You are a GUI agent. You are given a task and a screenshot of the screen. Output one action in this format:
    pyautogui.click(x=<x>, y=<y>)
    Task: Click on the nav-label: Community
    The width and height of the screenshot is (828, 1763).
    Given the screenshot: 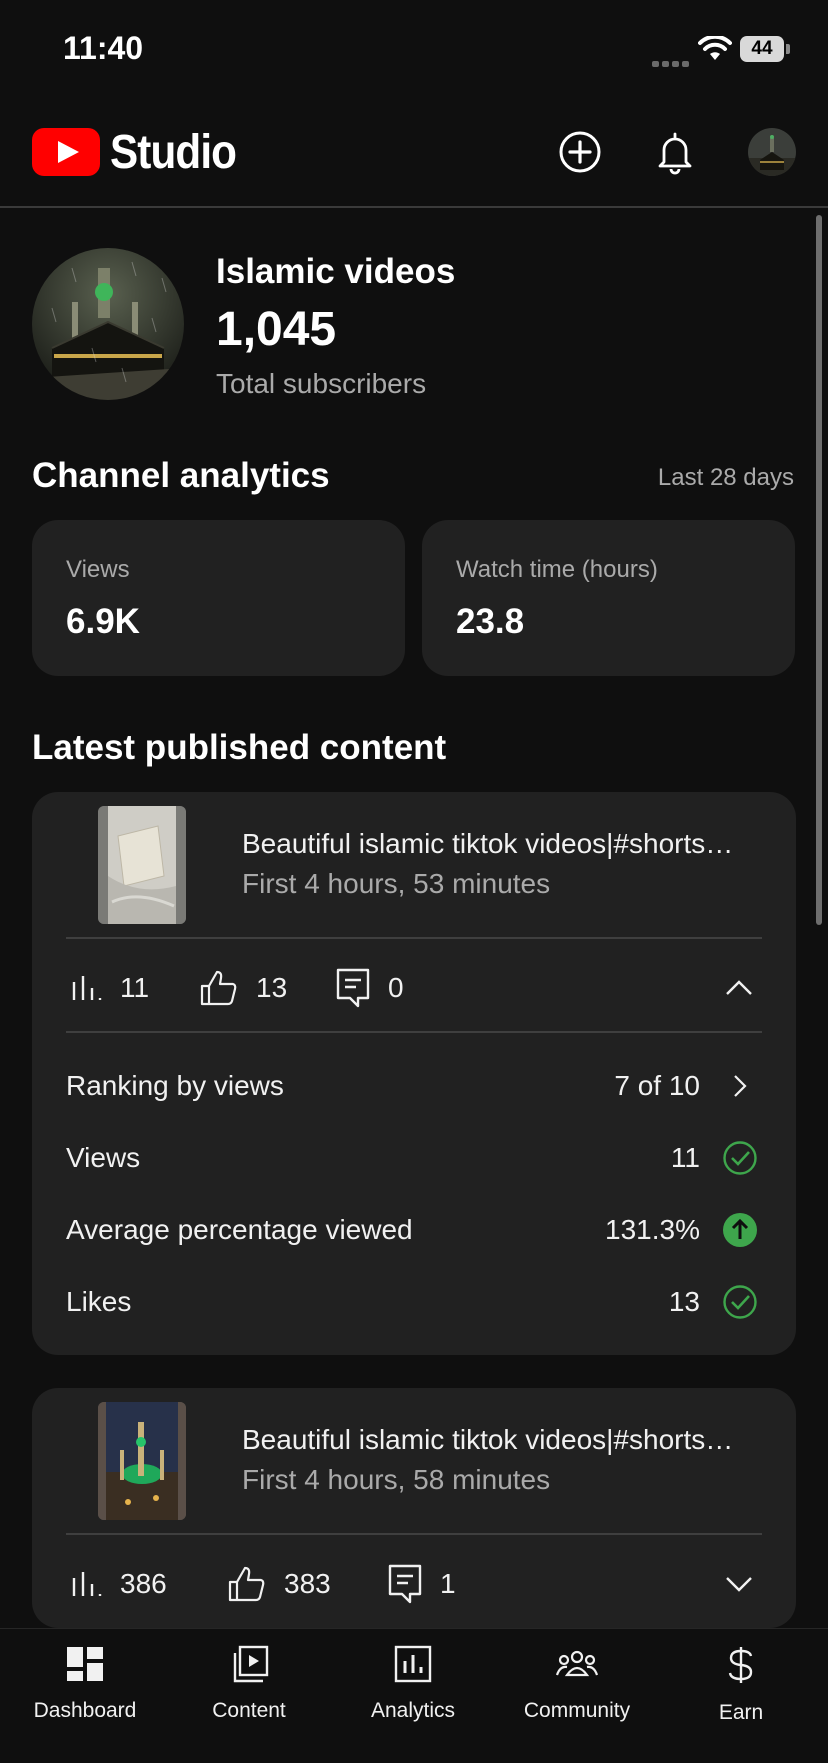 What is the action you would take?
    pyautogui.click(x=577, y=1710)
    